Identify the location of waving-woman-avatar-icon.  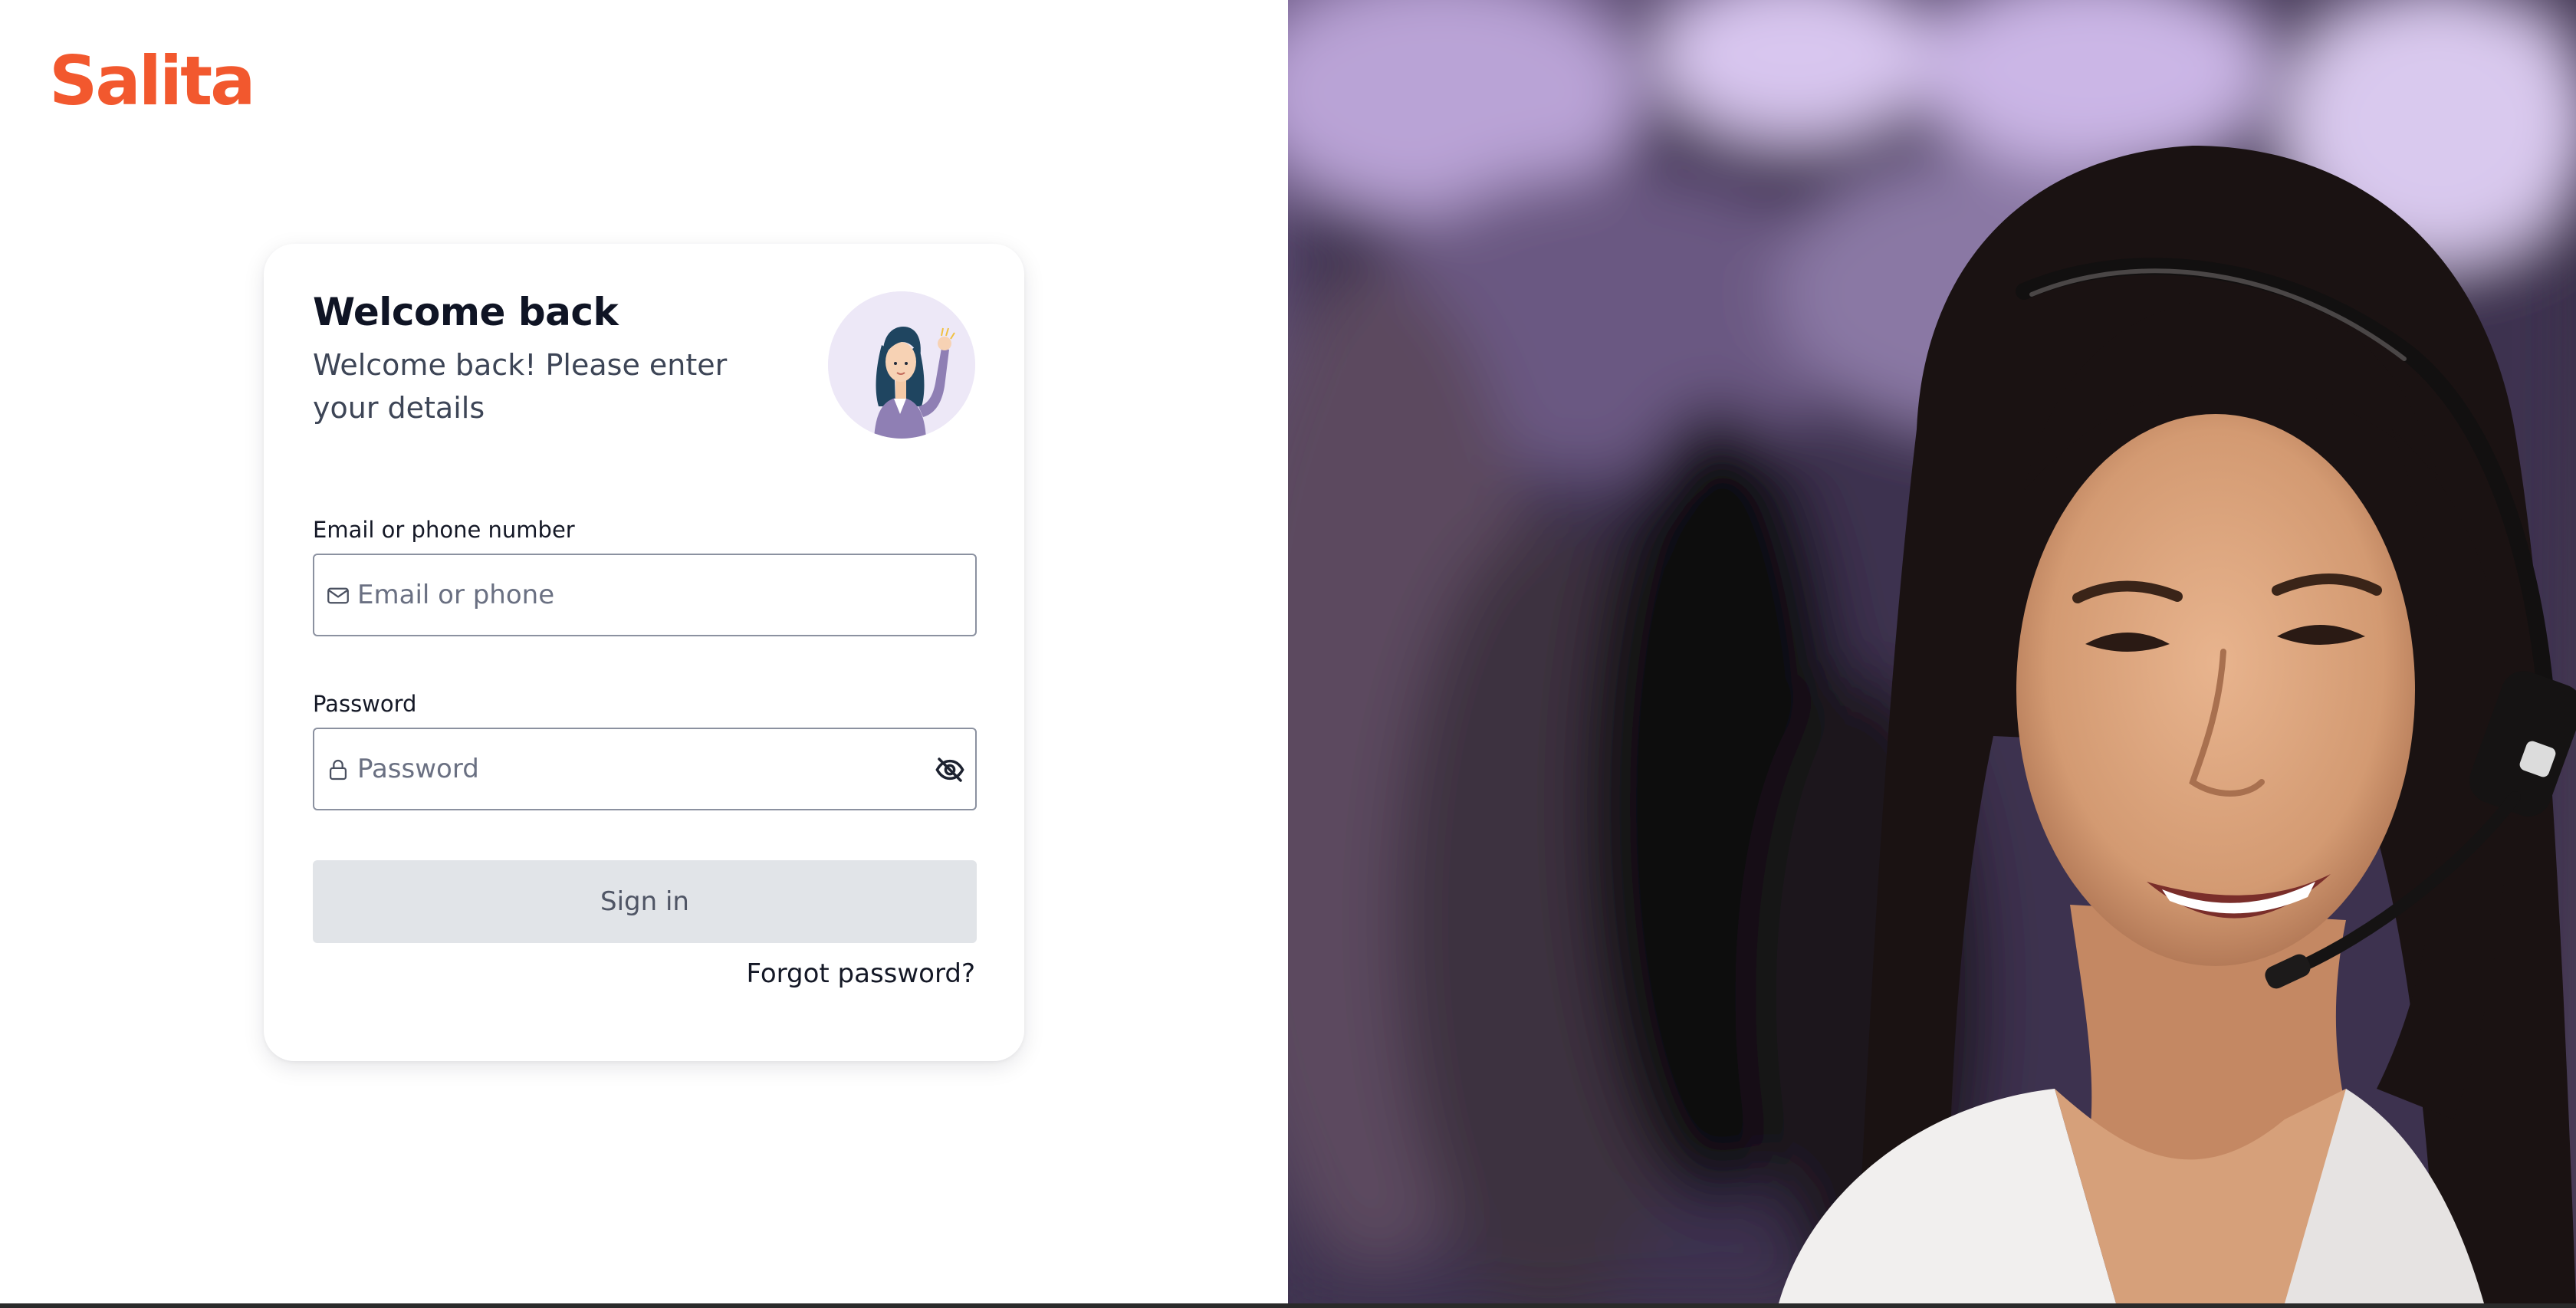
(901, 365).